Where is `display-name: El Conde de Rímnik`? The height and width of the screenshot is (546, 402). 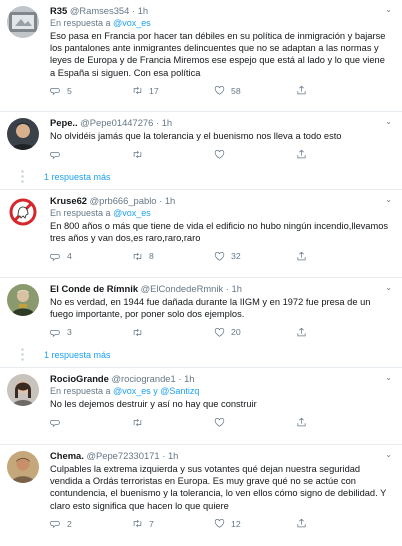 display-name: El Conde de Rímnik is located at coordinates (94, 288).